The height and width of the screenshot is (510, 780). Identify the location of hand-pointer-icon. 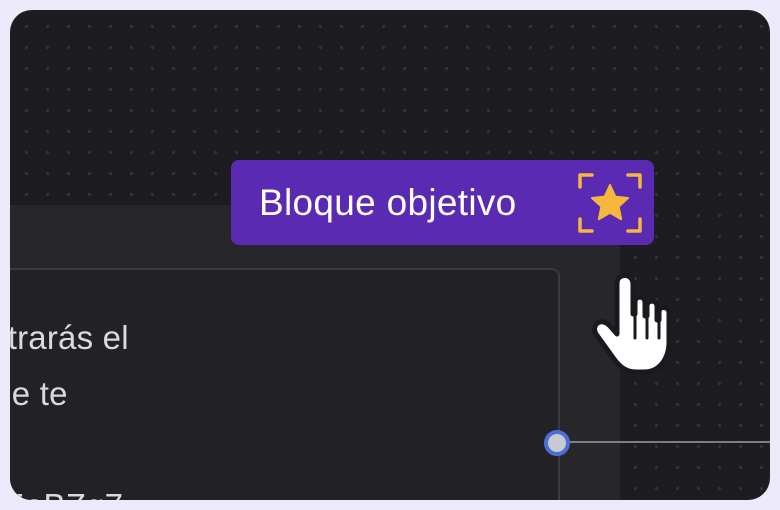
(632, 324).